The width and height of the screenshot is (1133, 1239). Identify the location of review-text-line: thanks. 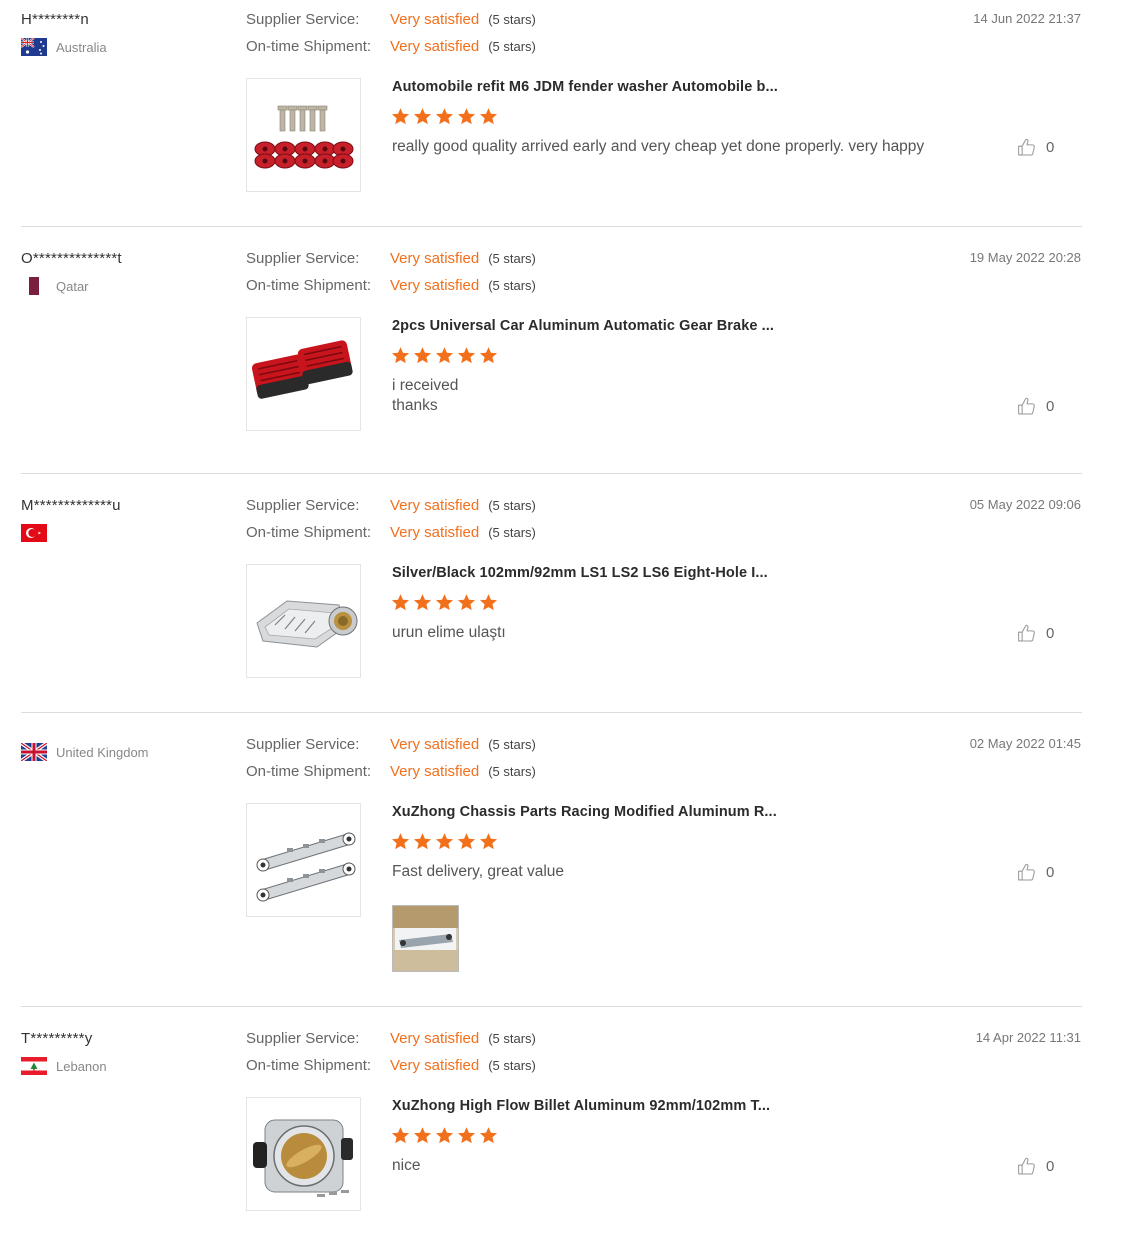
(415, 405).